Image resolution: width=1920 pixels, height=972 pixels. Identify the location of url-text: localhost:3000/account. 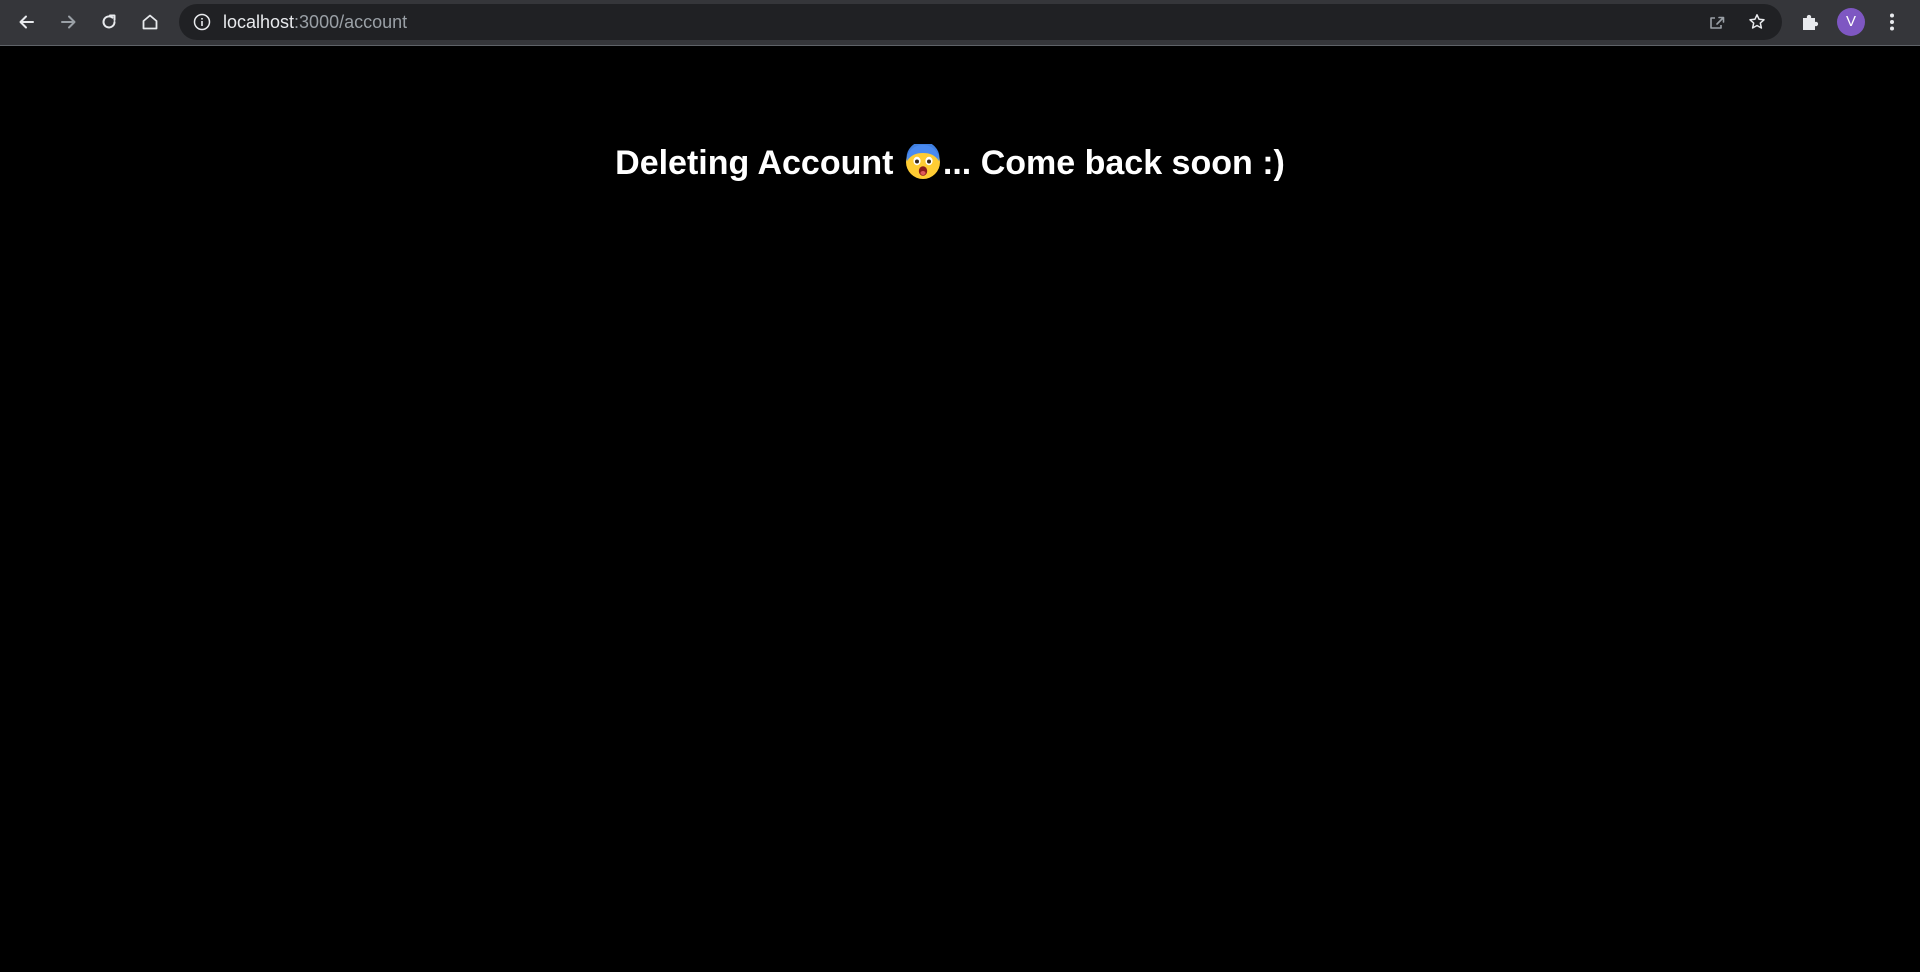
(315, 22).